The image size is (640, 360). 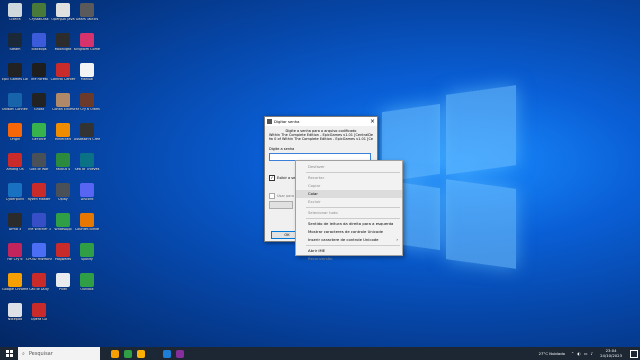 What do you see at coordinates (15, 102) in the screenshot?
I see `desktop-shortcut: Ubisoft Connect` at bounding box center [15, 102].